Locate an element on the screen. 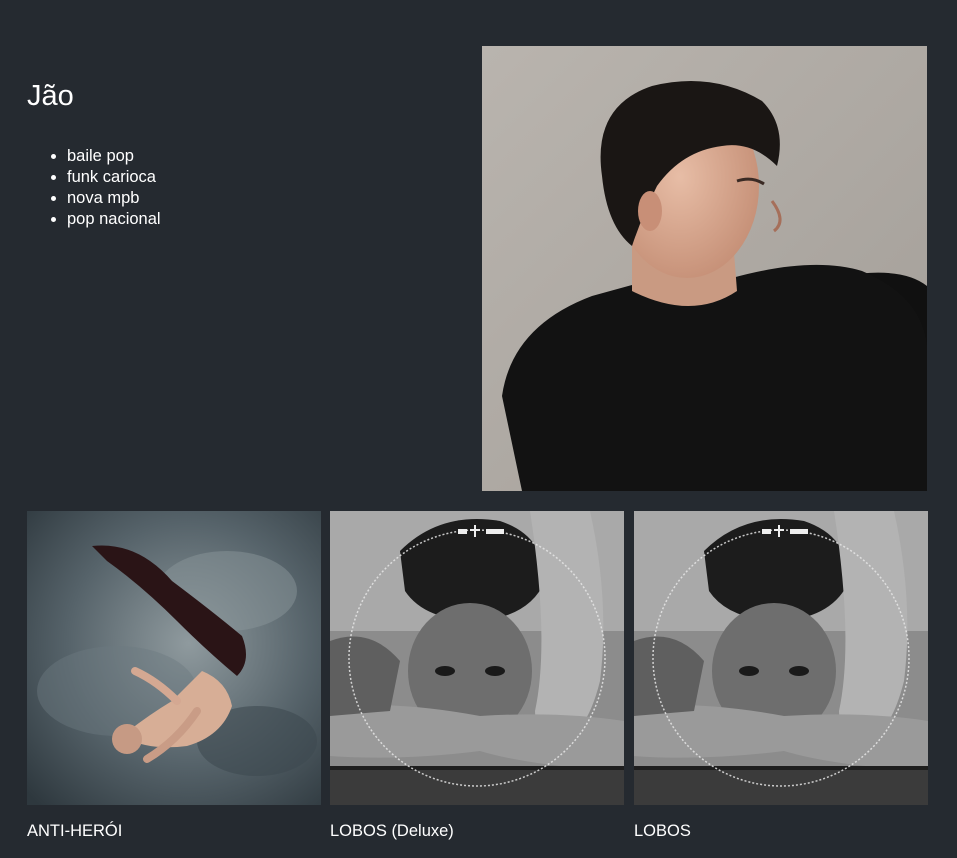 This screenshot has width=957, height=858. album-card: LOBOS is located at coordinates (781, 676).